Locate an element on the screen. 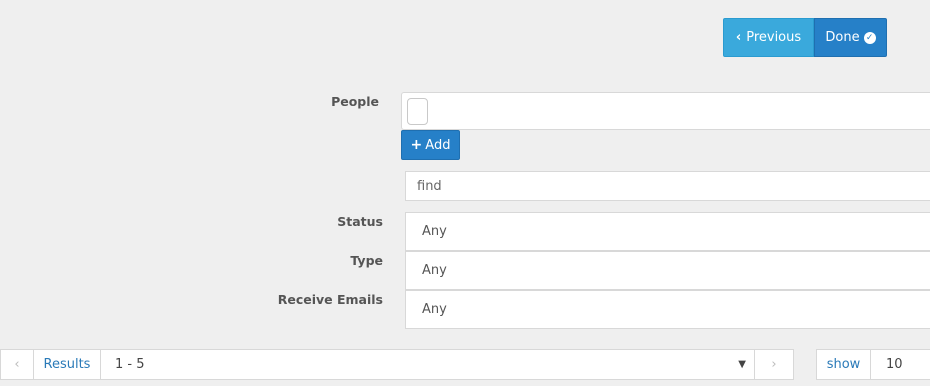  pager-next-button: › is located at coordinates (774, 364).